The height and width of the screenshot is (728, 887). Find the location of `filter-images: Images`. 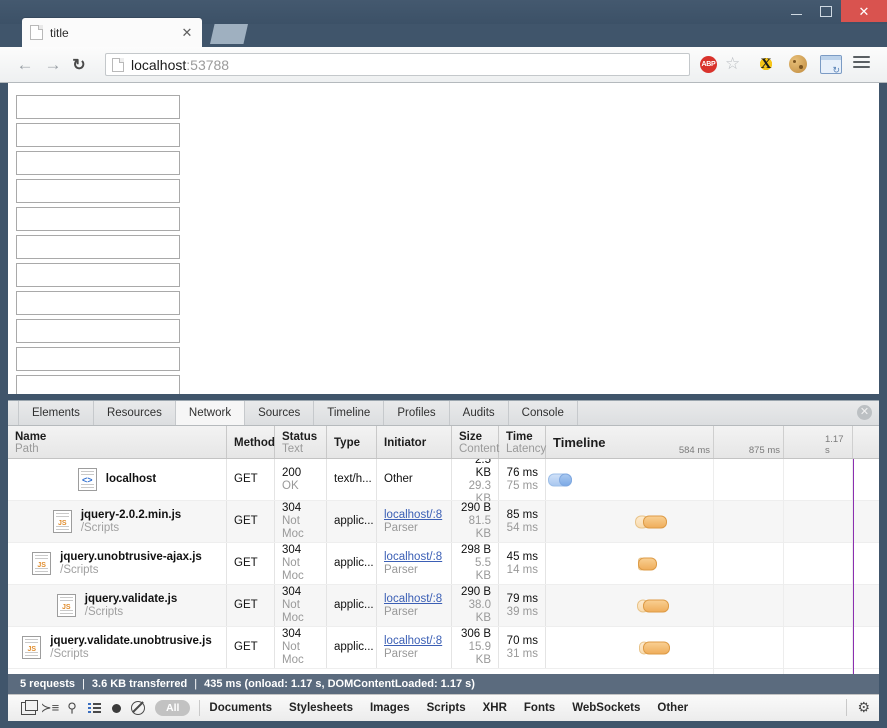

filter-images: Images is located at coordinates (390, 708).